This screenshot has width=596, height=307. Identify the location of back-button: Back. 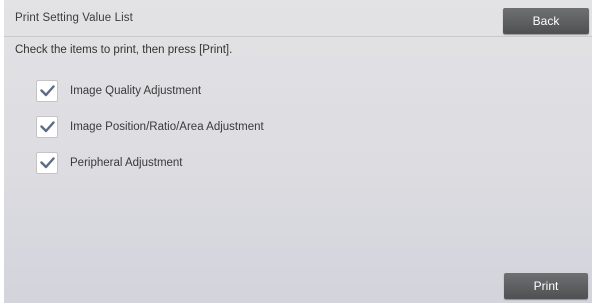
(546, 21).